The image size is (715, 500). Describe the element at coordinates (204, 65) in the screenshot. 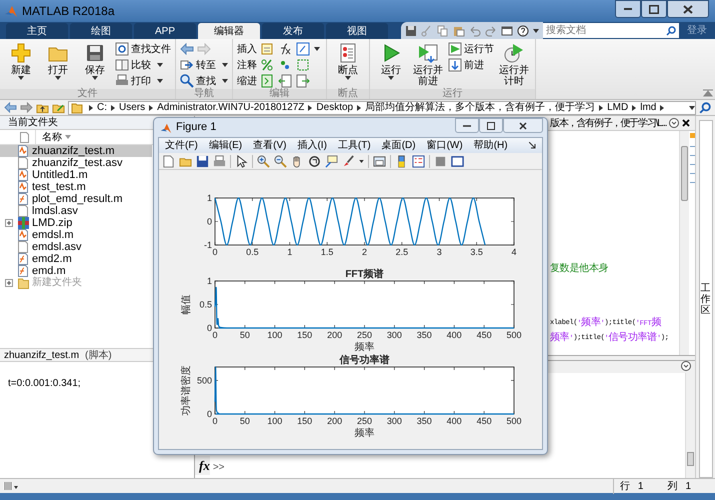

I see `go-to-button: 转至` at that location.